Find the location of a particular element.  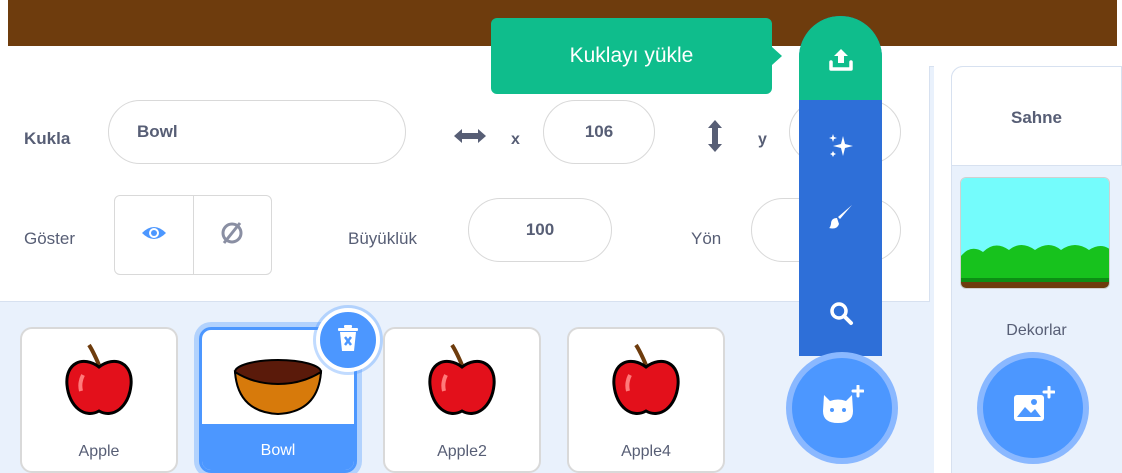

trash-icon is located at coordinates (348, 340).